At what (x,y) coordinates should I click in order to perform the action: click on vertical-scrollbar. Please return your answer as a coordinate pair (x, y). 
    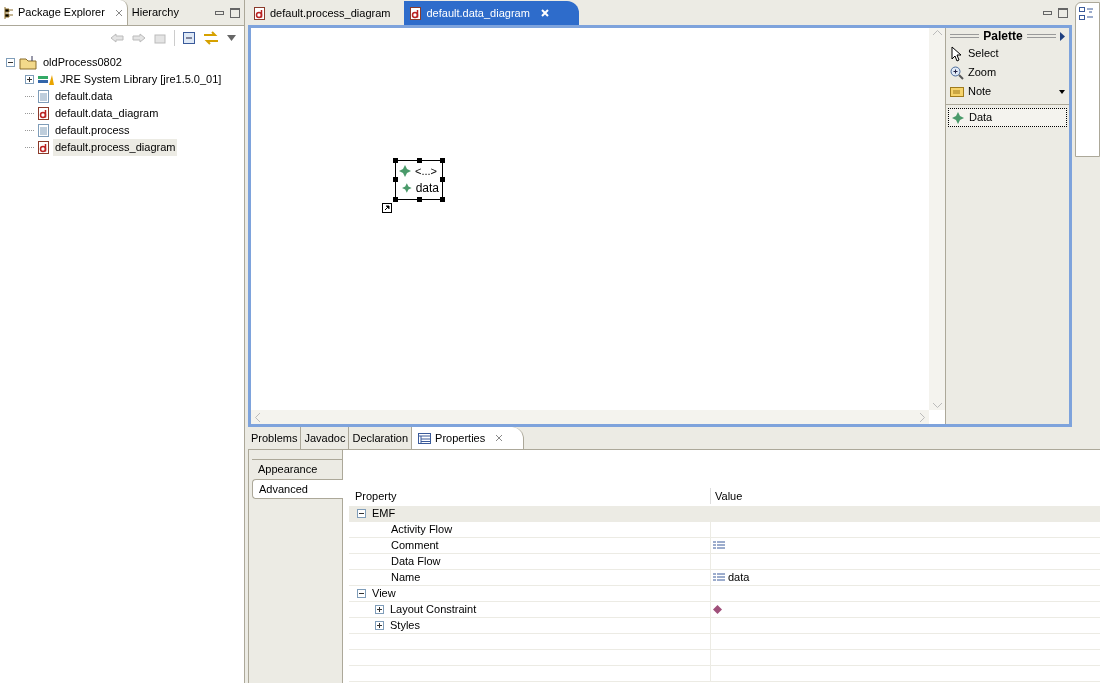
    Looking at the image, I should click on (937, 219).